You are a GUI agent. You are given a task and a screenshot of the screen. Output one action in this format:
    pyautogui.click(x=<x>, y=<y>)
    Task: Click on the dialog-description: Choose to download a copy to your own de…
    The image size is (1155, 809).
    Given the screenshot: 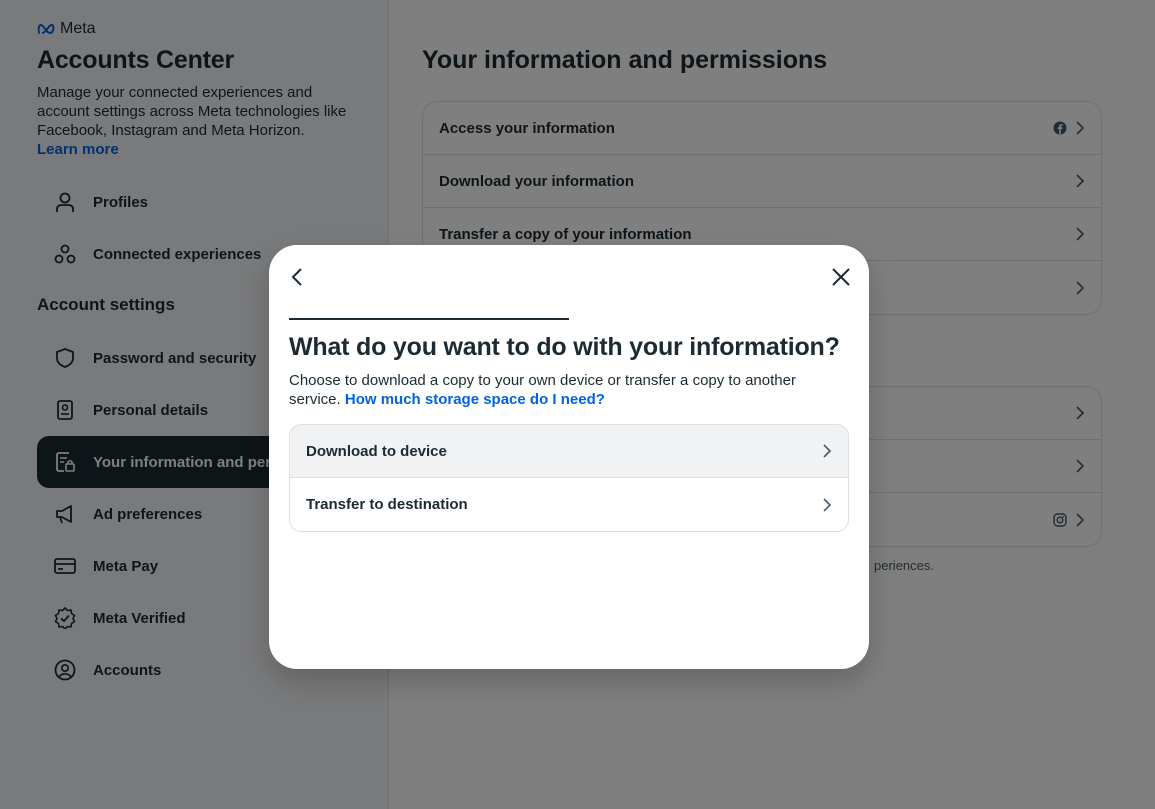 What is the action you would take?
    pyautogui.click(x=569, y=390)
    